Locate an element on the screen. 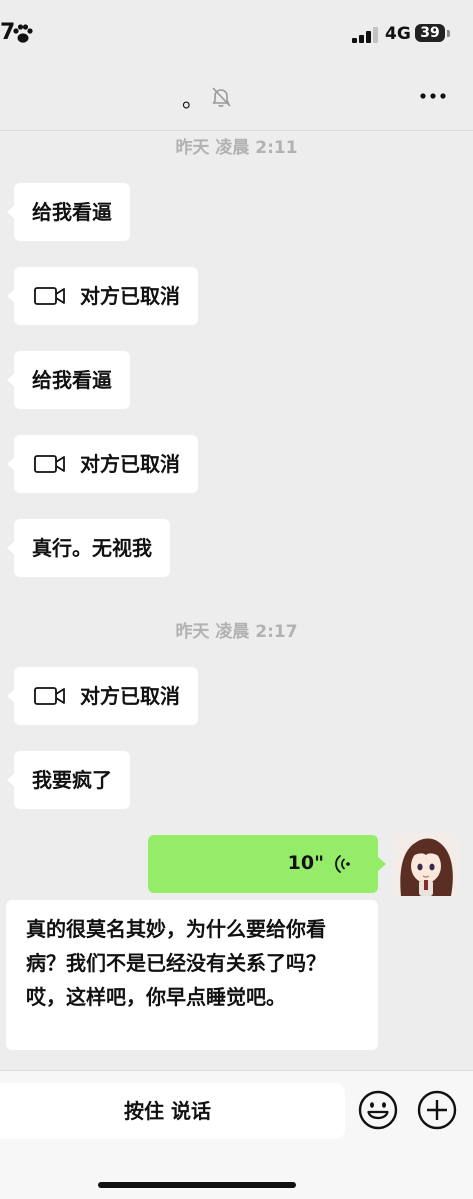  timestamp: 昨天 凌晨 2:11 is located at coordinates (236, 148).